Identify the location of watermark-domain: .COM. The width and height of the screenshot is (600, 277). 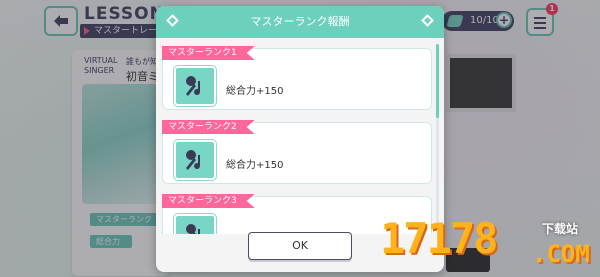
(561, 254).